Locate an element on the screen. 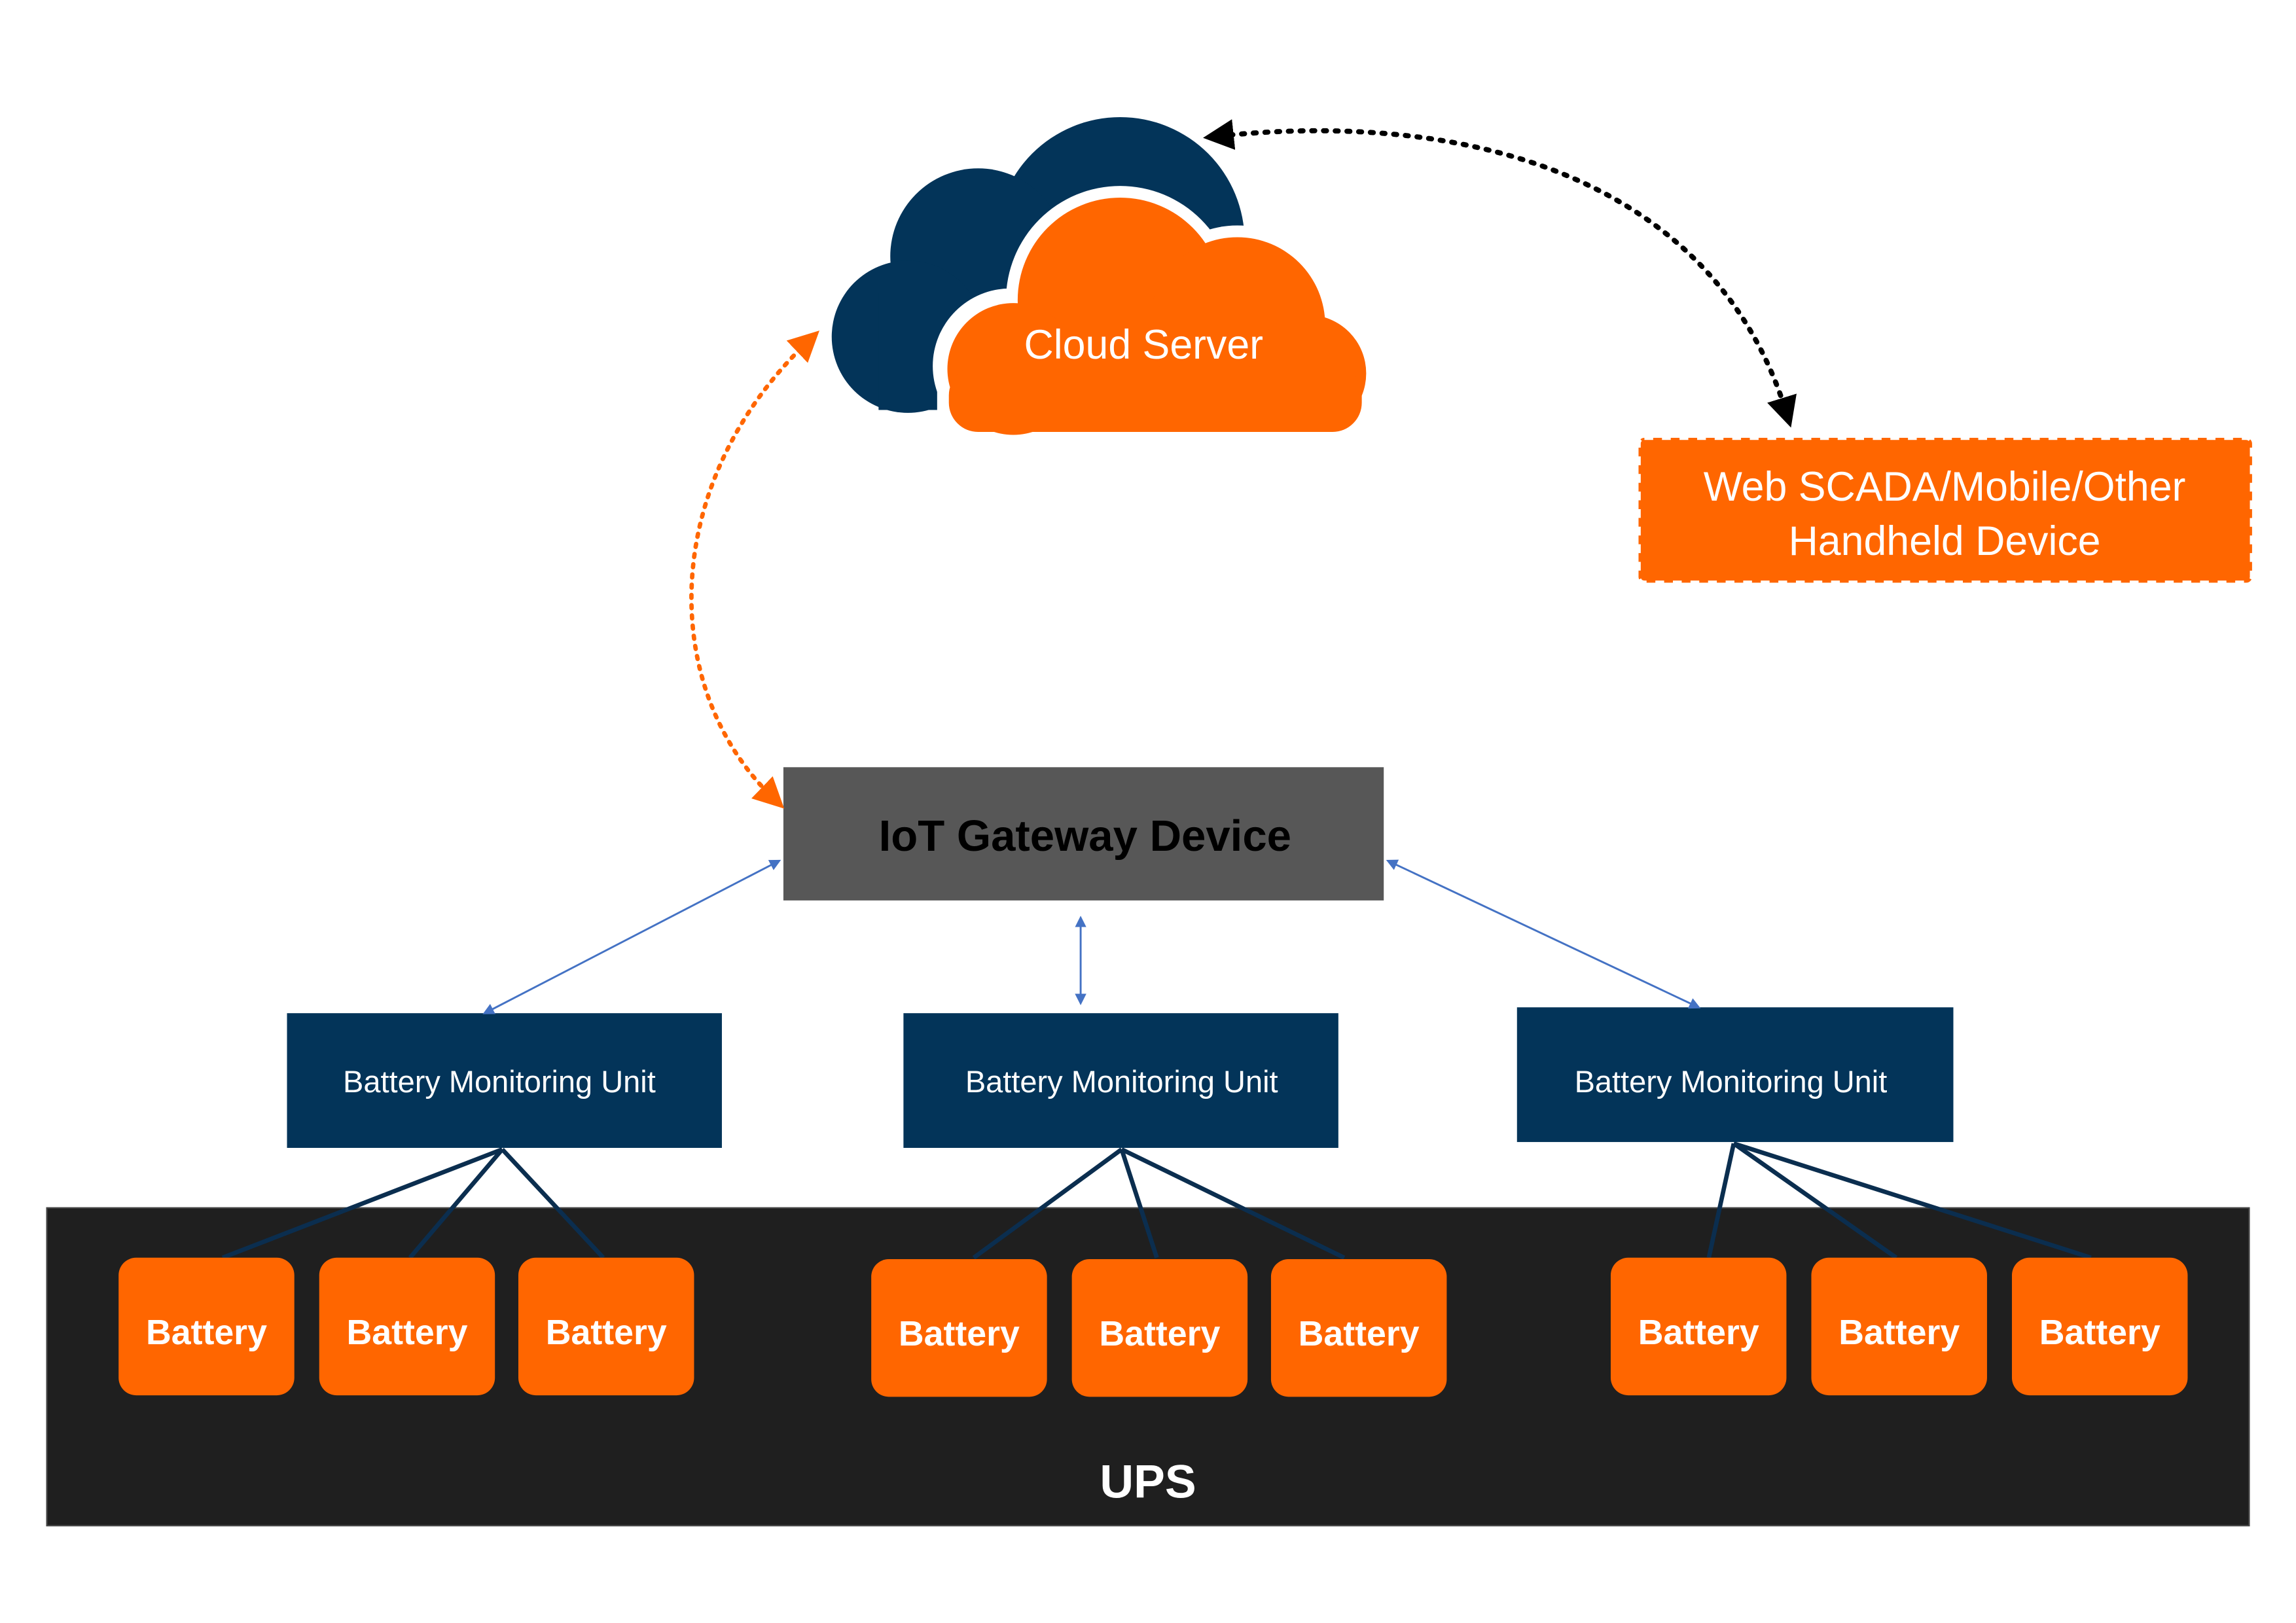  cloud-server-label: Cloud Server is located at coordinates (1143, 345).